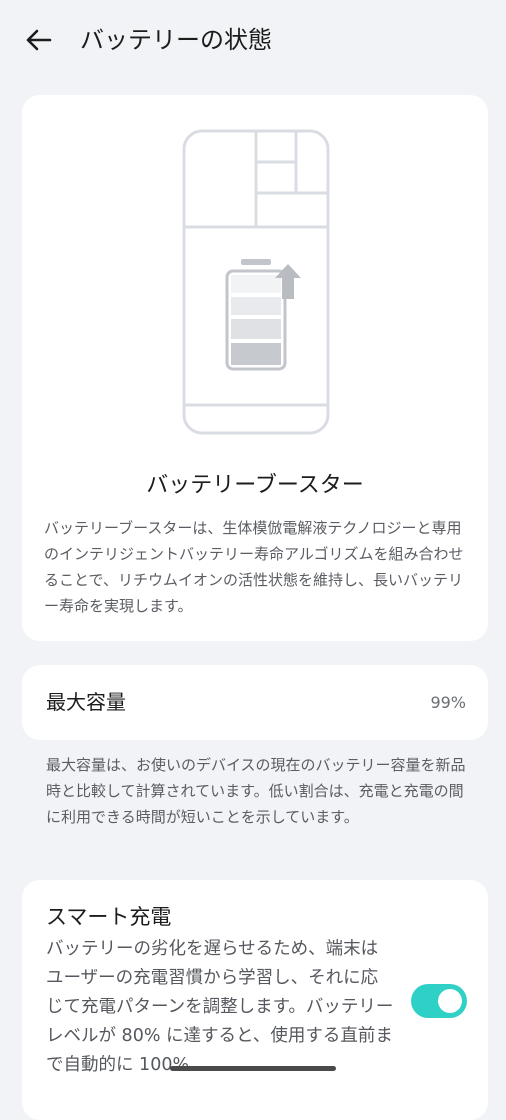  What do you see at coordinates (176, 40) in the screenshot?
I see `page-title: バッテリーの状態` at bounding box center [176, 40].